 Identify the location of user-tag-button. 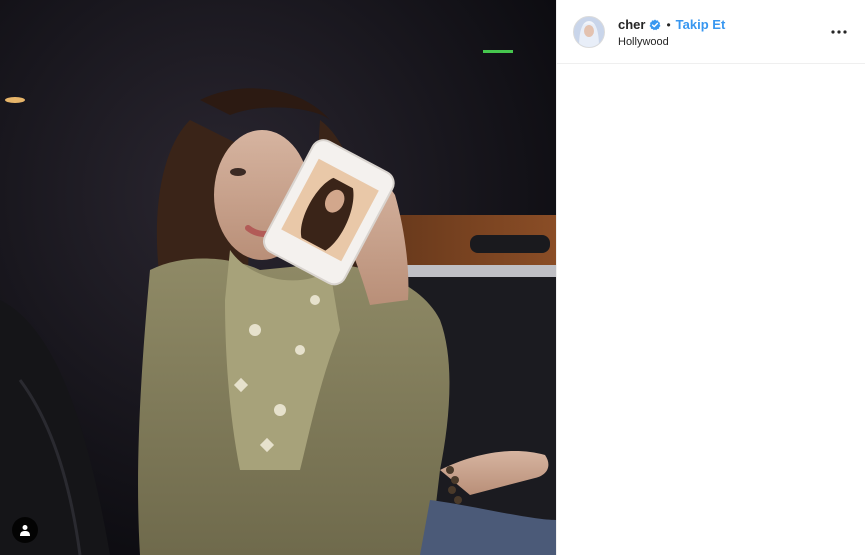
(25, 530).